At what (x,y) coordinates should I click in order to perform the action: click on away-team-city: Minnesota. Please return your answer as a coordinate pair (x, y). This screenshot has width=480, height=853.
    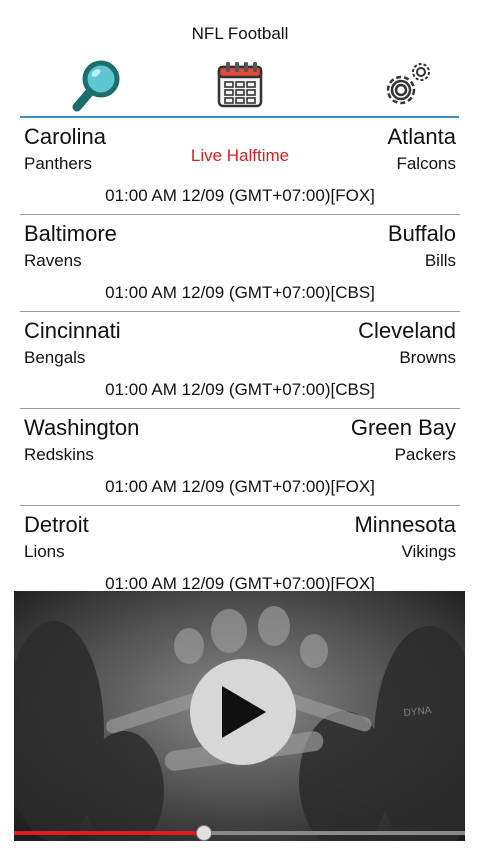
    Looking at the image, I should click on (405, 524).